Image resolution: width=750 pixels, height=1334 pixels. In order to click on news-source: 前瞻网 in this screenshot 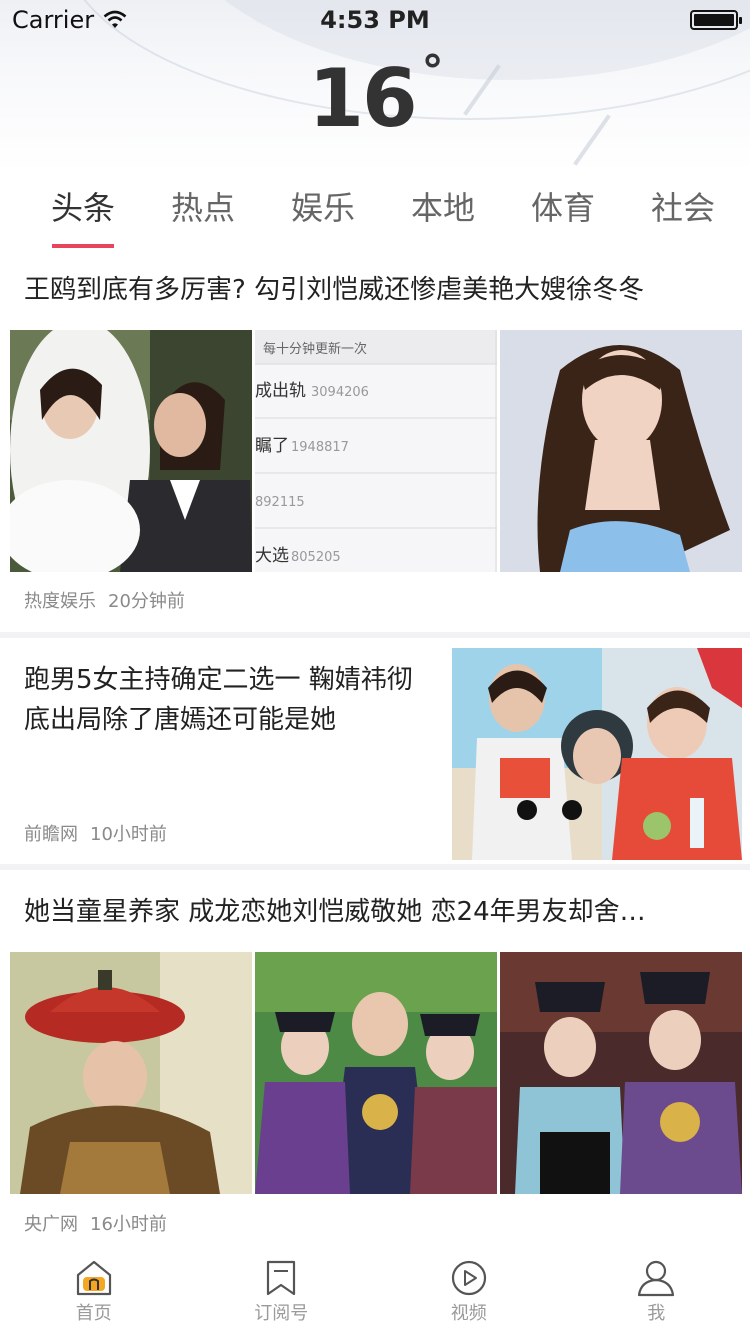, I will do `click(51, 834)`.